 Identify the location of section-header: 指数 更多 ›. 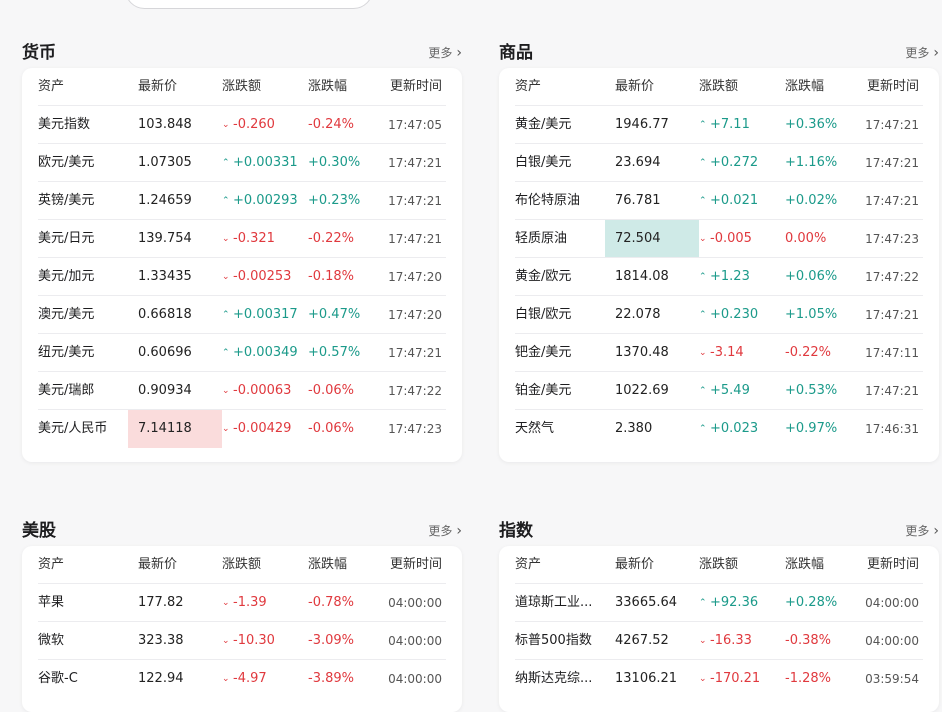
(719, 531).